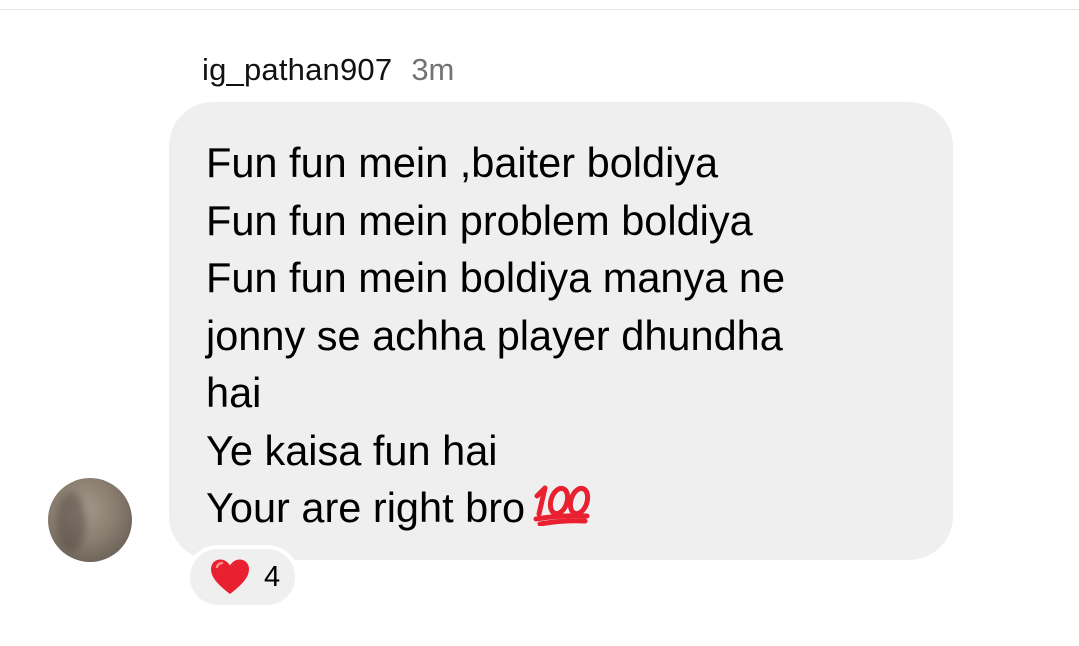 This screenshot has height=646, width=1079. What do you see at coordinates (433, 69) in the screenshot?
I see `comment-timestamp: 3m` at bounding box center [433, 69].